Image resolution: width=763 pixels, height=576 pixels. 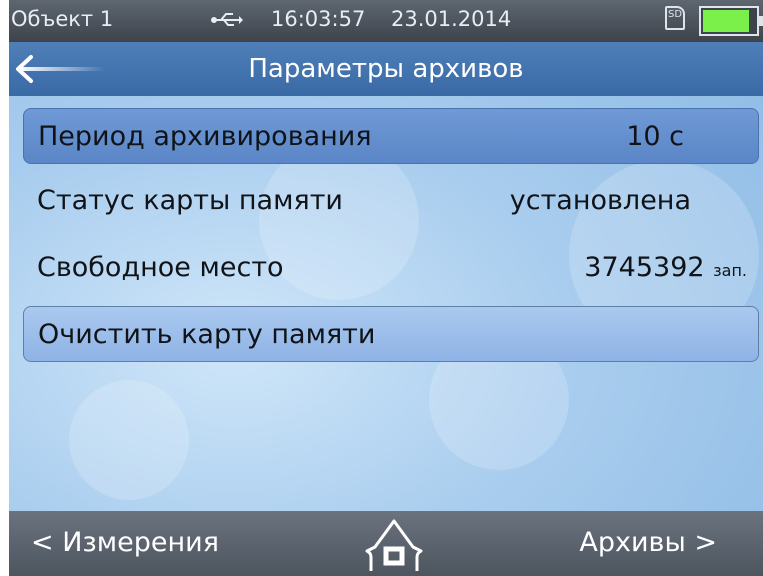 I want to click on background-bokeh, so click(x=129, y=440).